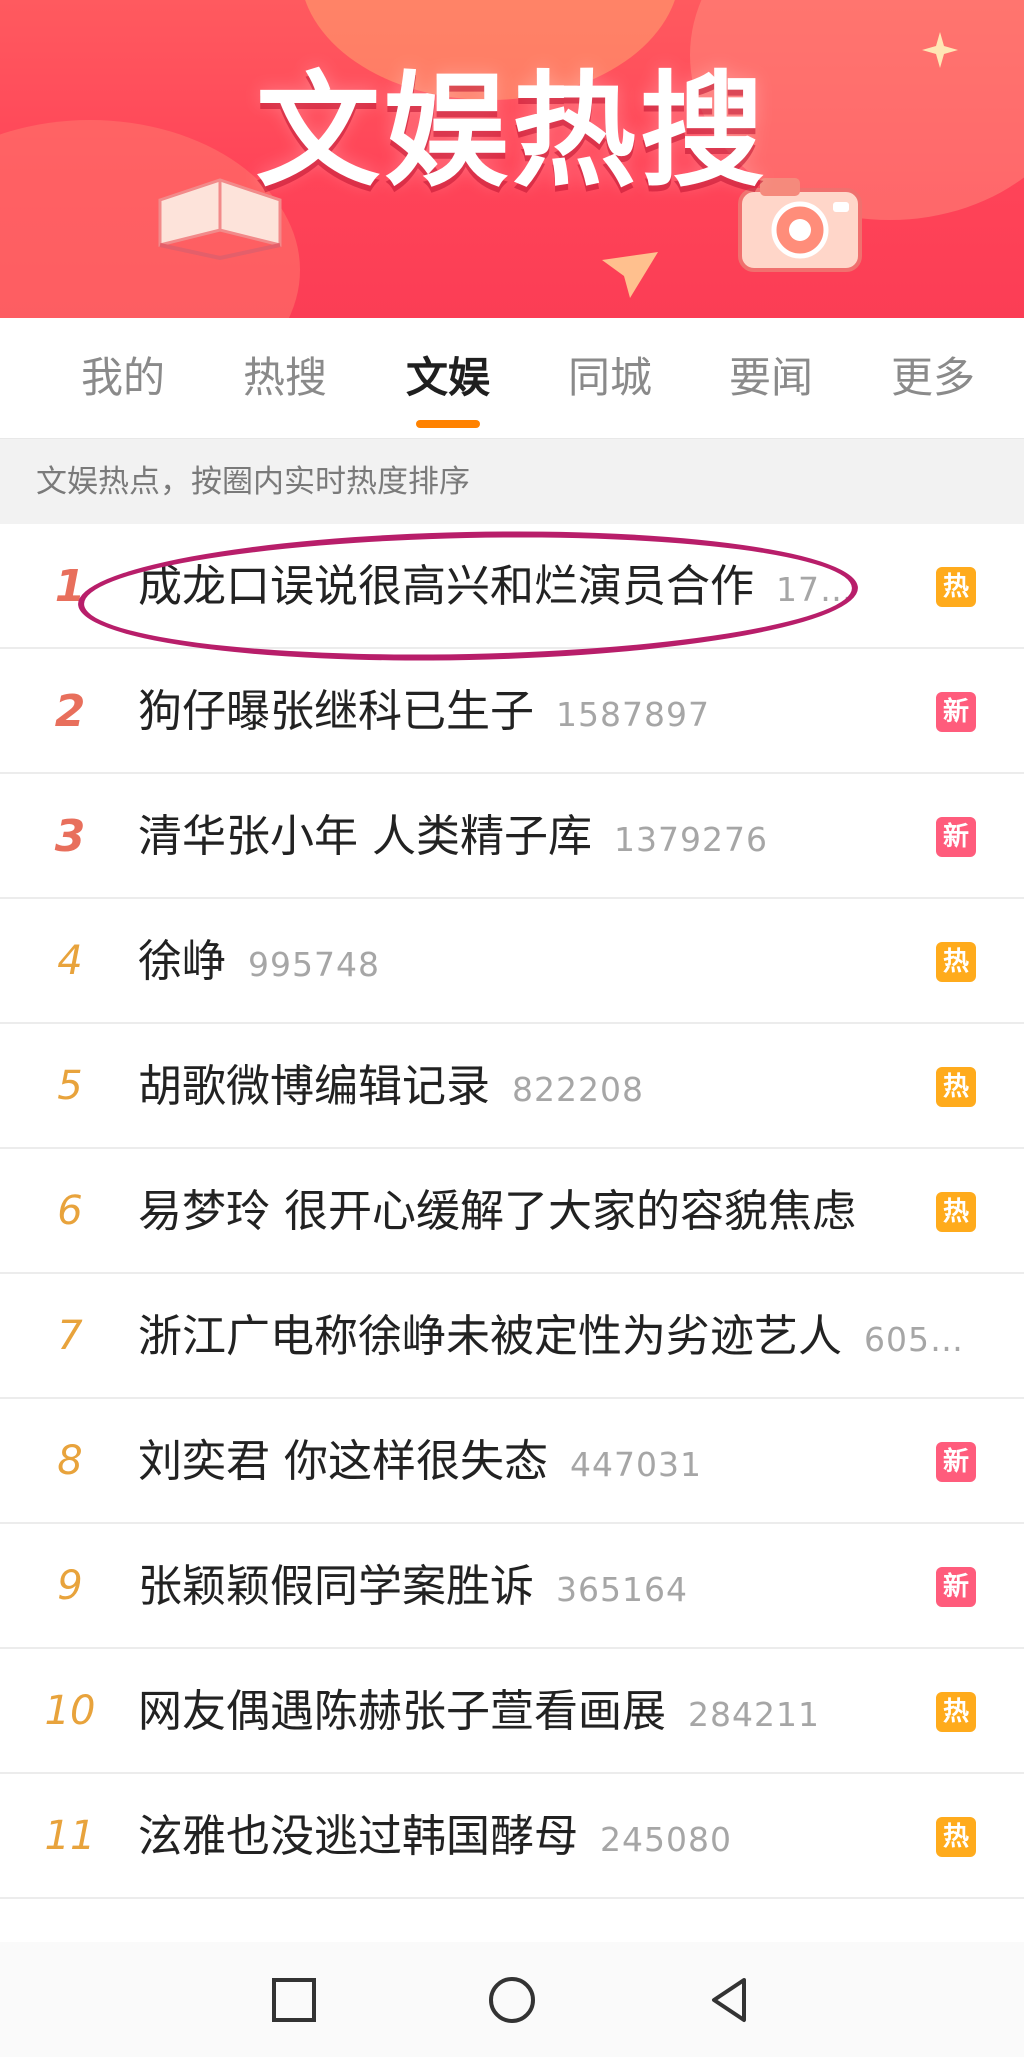 This screenshot has width=1024, height=2057. Describe the element at coordinates (666, 1839) in the screenshot. I see `heat-count: 245080` at that location.